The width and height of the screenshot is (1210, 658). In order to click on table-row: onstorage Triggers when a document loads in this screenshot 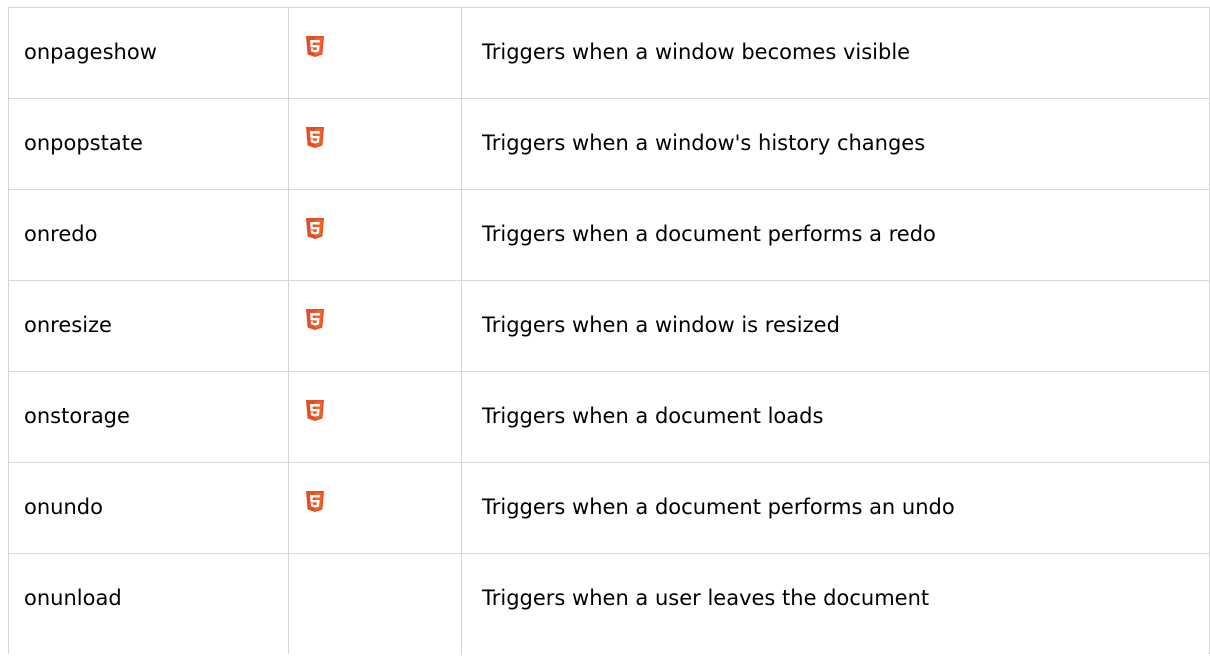, I will do `click(609, 417)`.